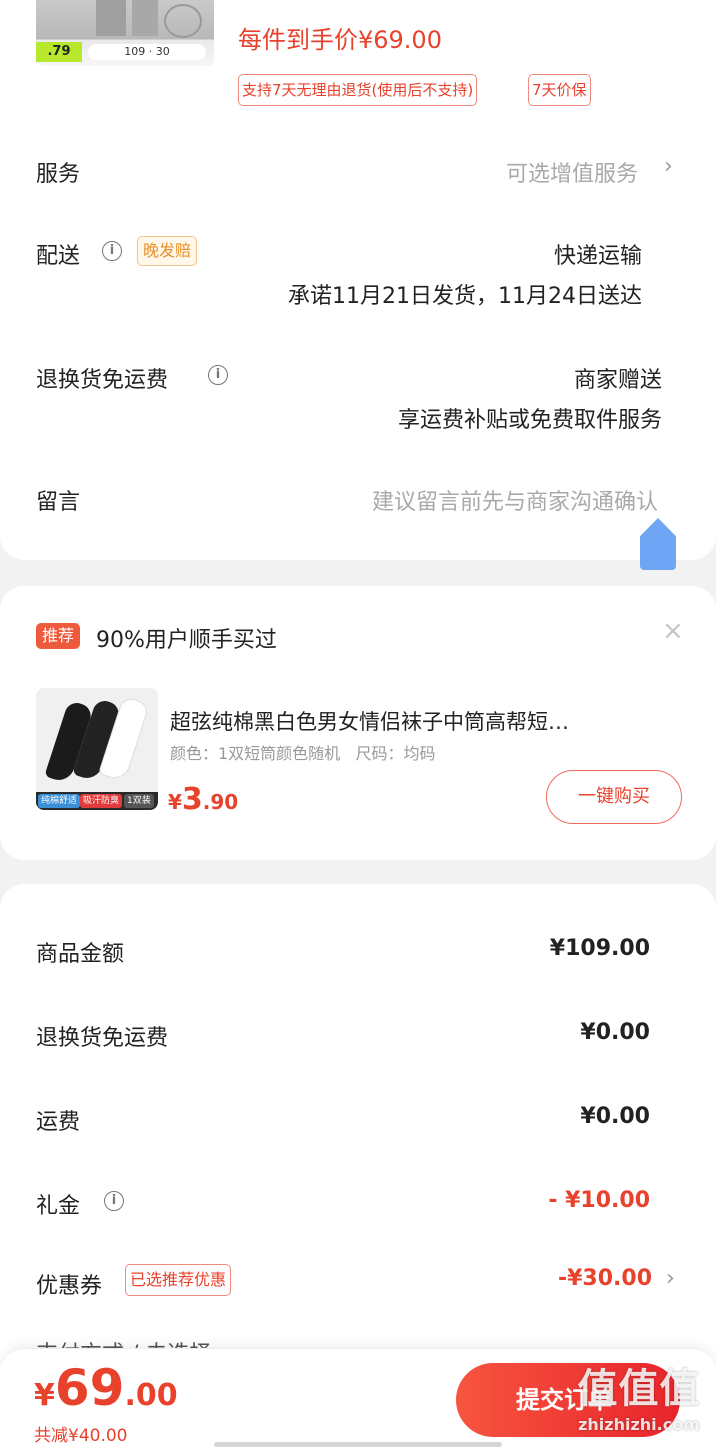 This screenshot has width=716, height=1453. Describe the element at coordinates (572, 172) in the screenshot. I see `service-value: 可选增值服务` at that location.